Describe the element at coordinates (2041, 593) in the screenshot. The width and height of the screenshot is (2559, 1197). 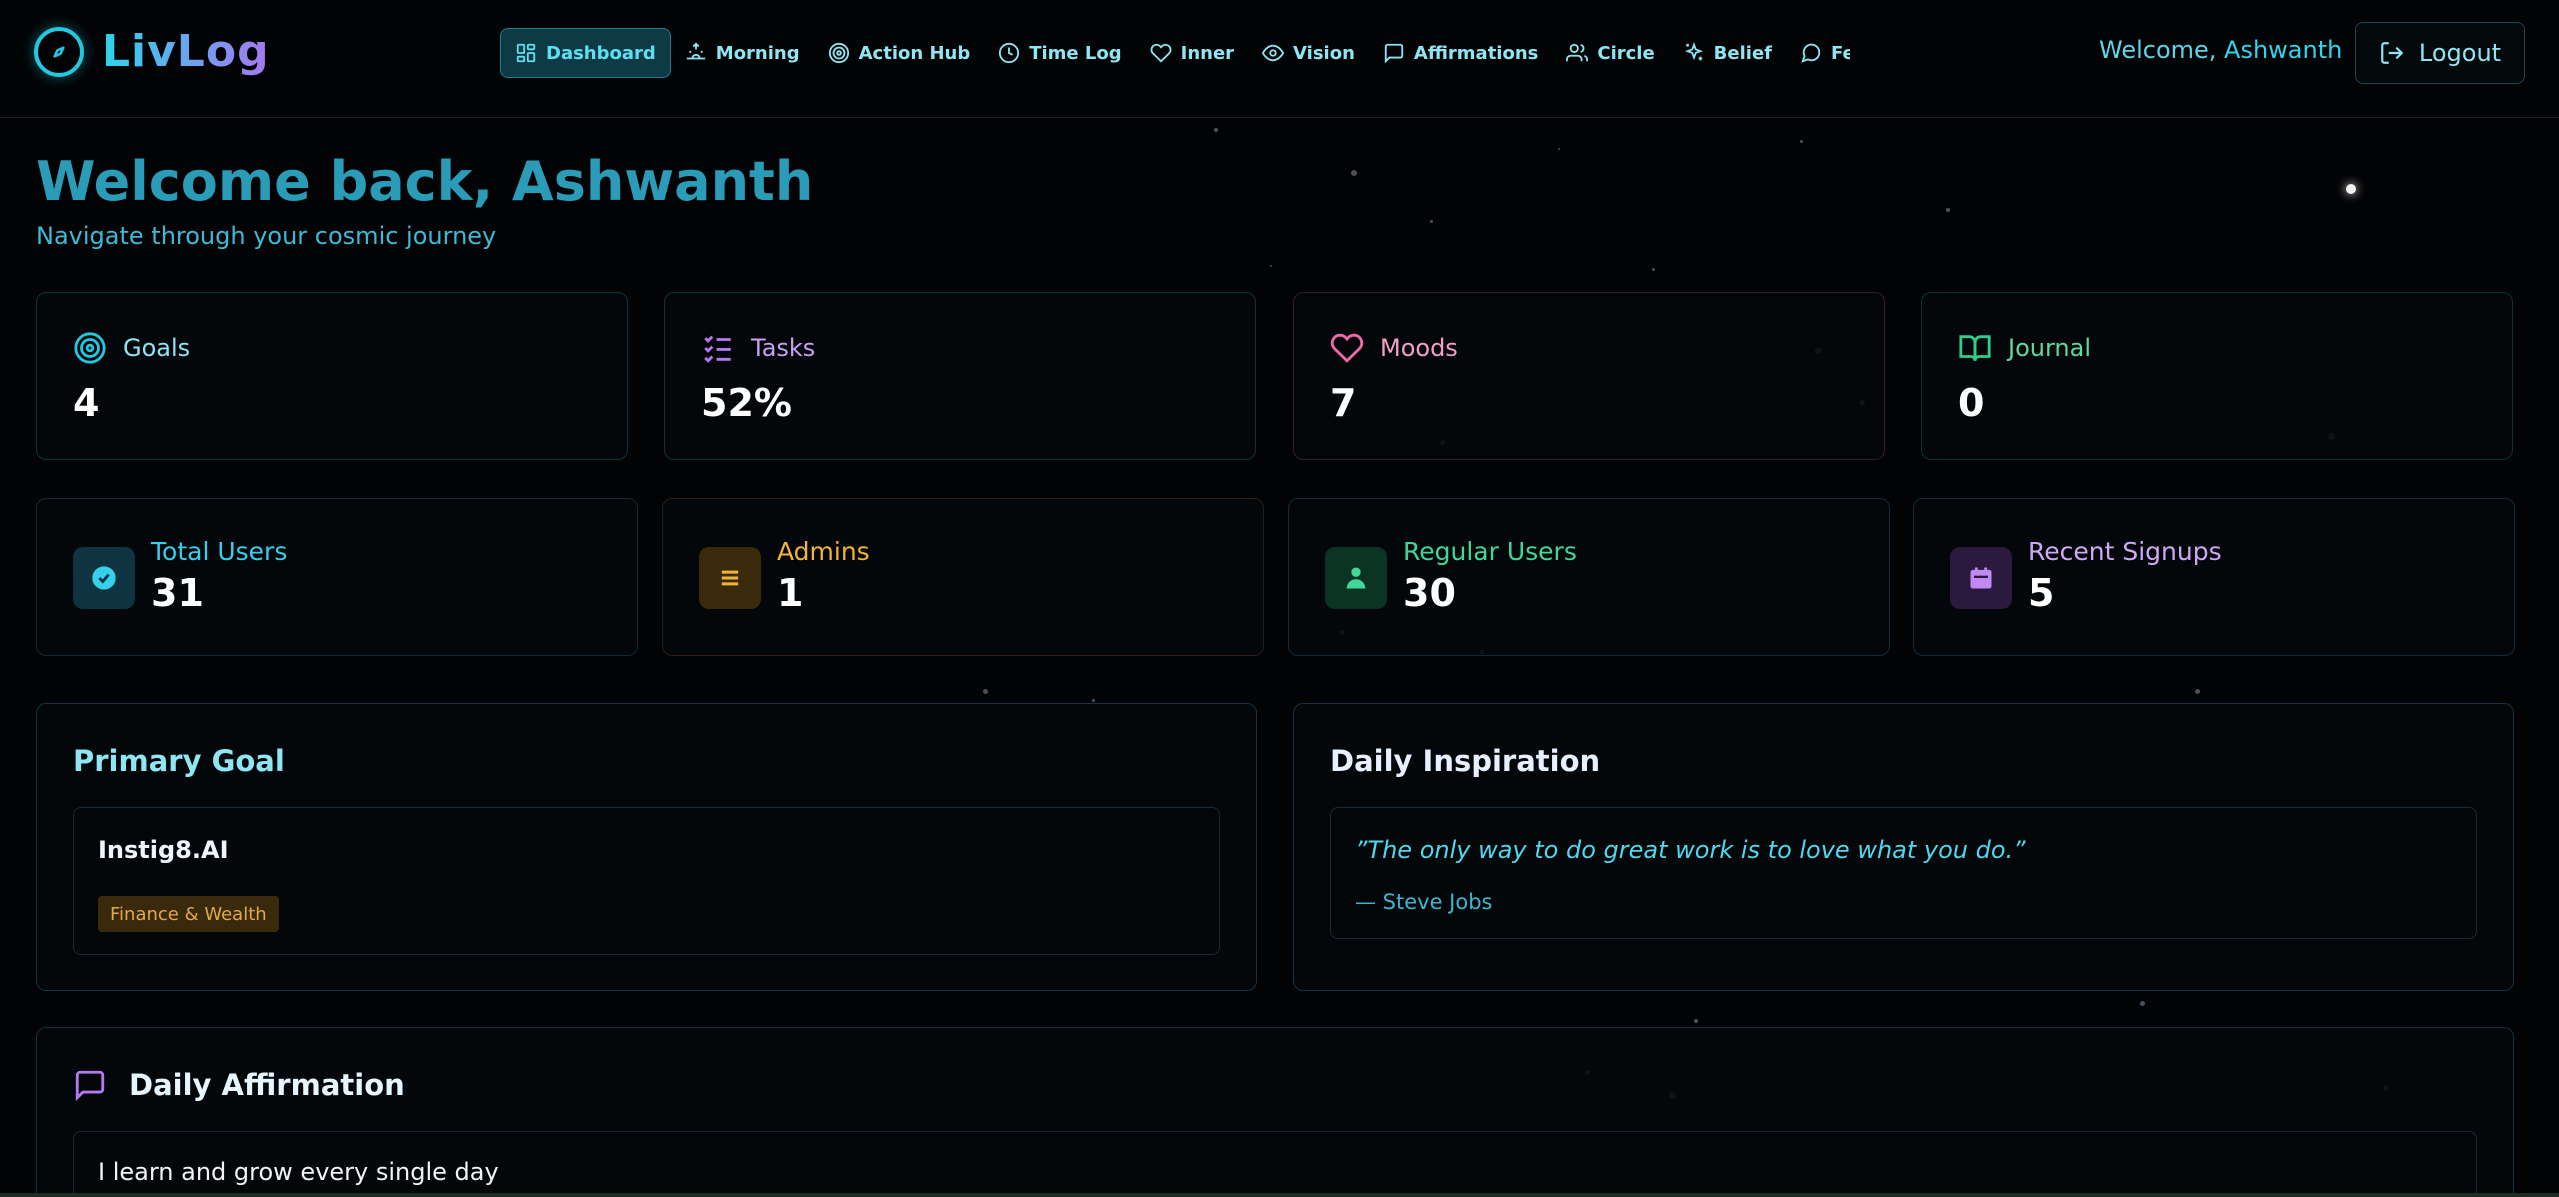
I see `stat-value: 5` at that location.